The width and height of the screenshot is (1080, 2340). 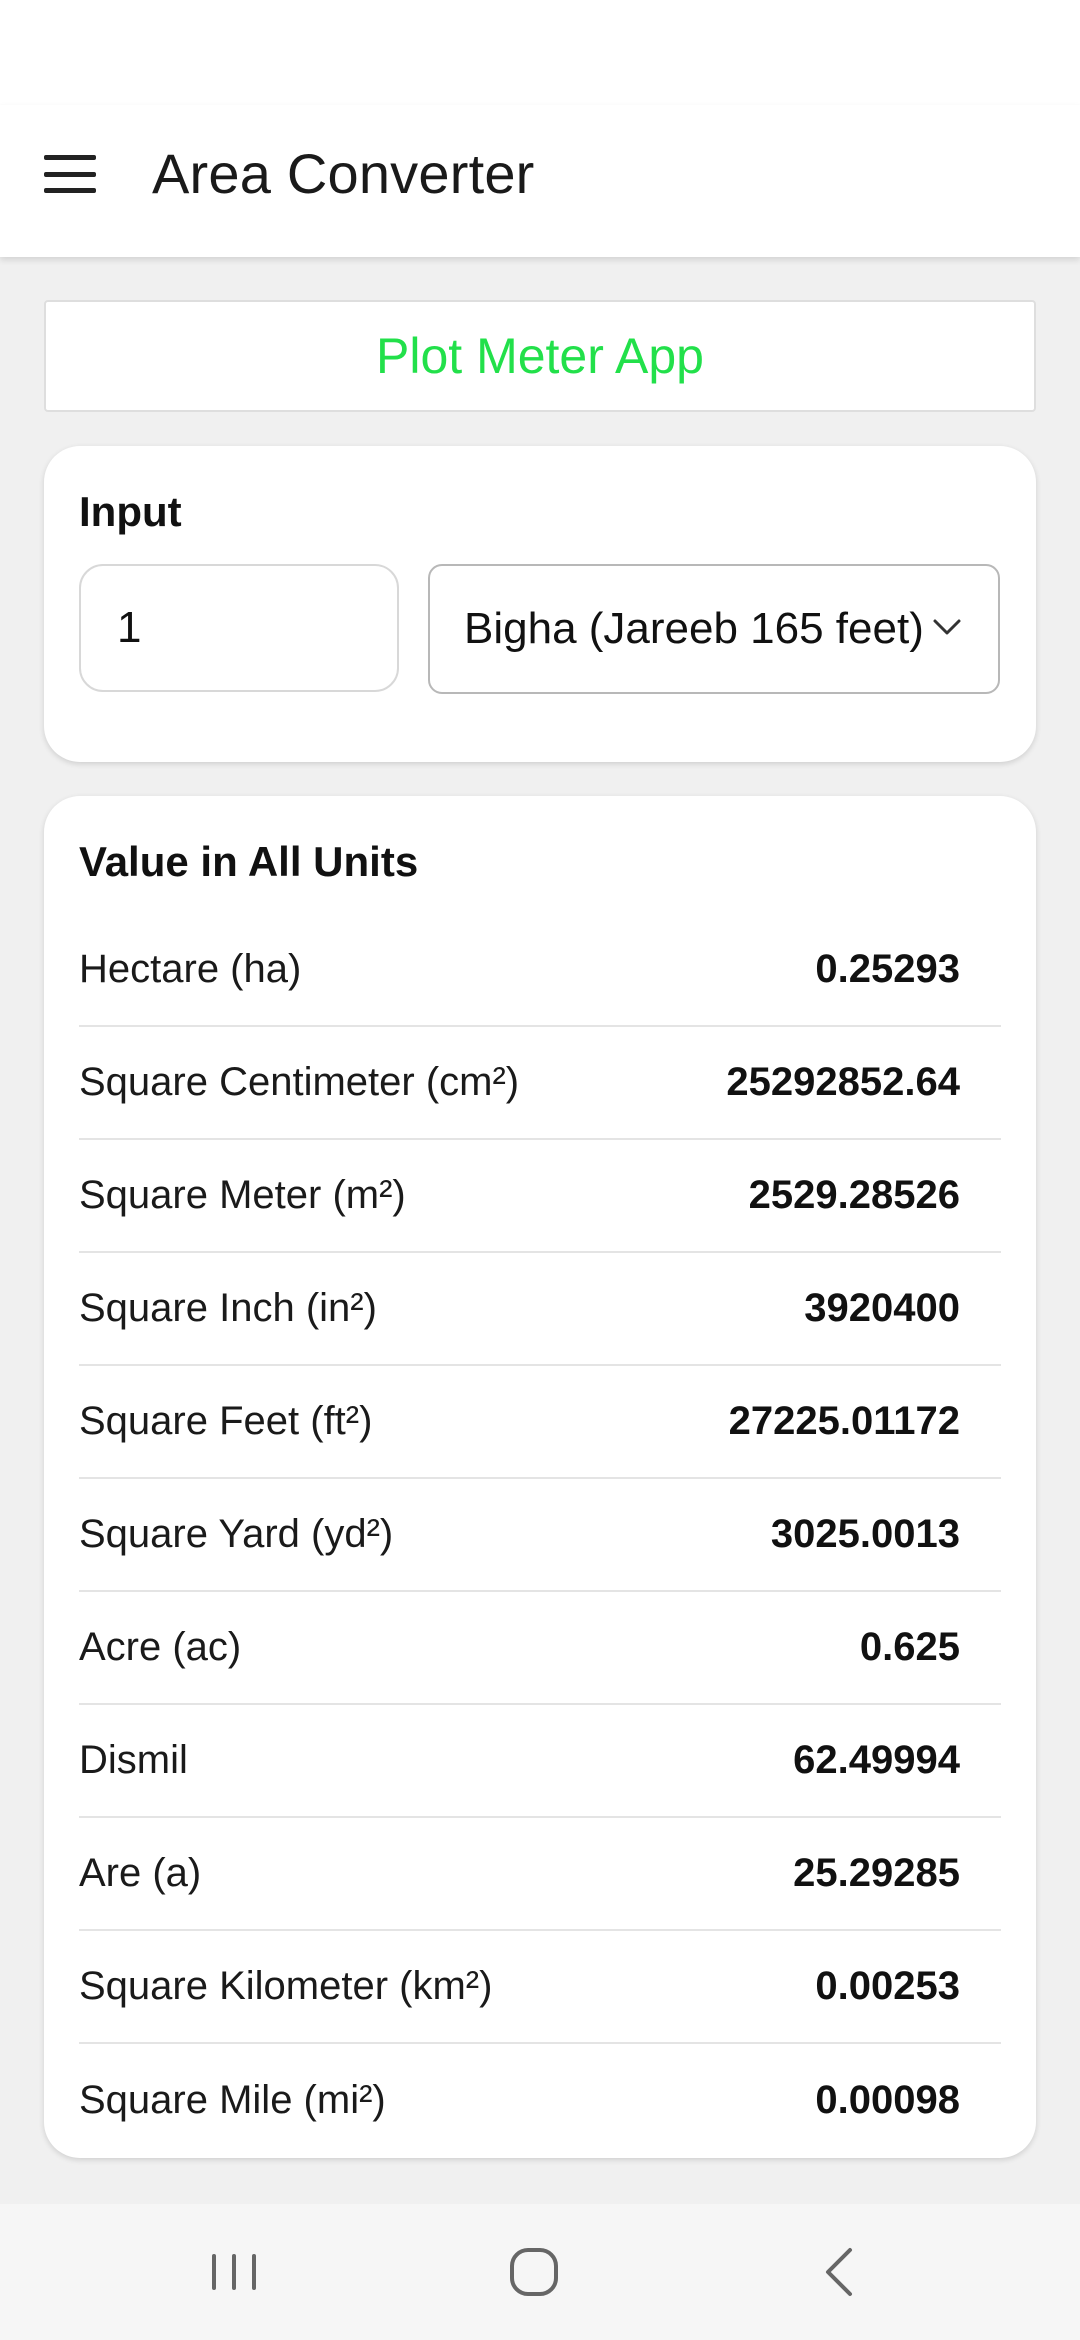 I want to click on unit-label: Square Meter (m²), so click(x=242, y=1195).